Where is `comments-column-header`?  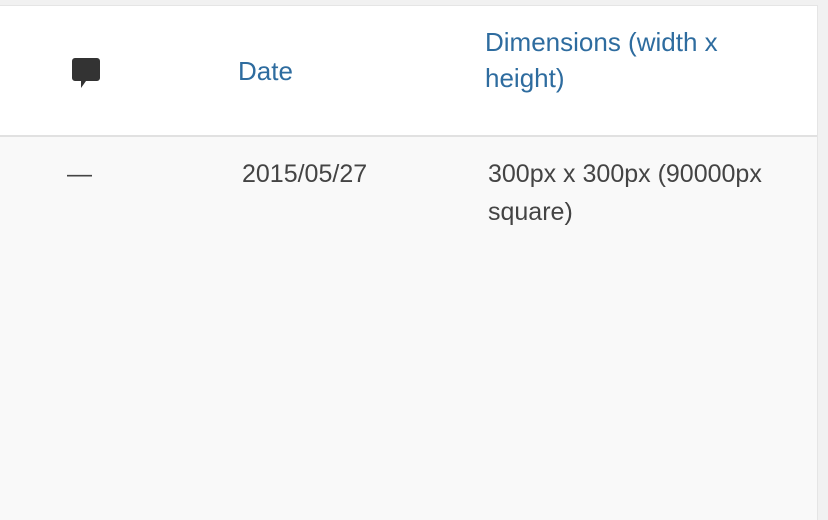
comments-column-header is located at coordinates (86, 74).